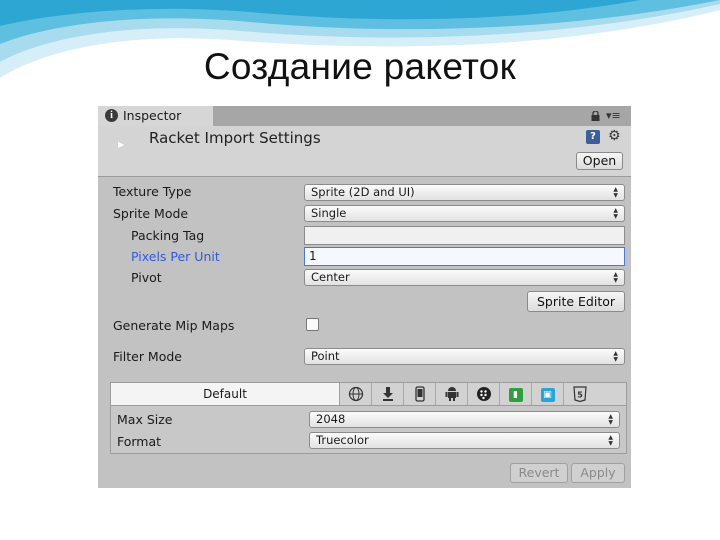 The height and width of the screenshot is (540, 720). Describe the element at coordinates (175, 256) in the screenshot. I see `pixels-per-unit-label: Pixels Per Unit` at that location.